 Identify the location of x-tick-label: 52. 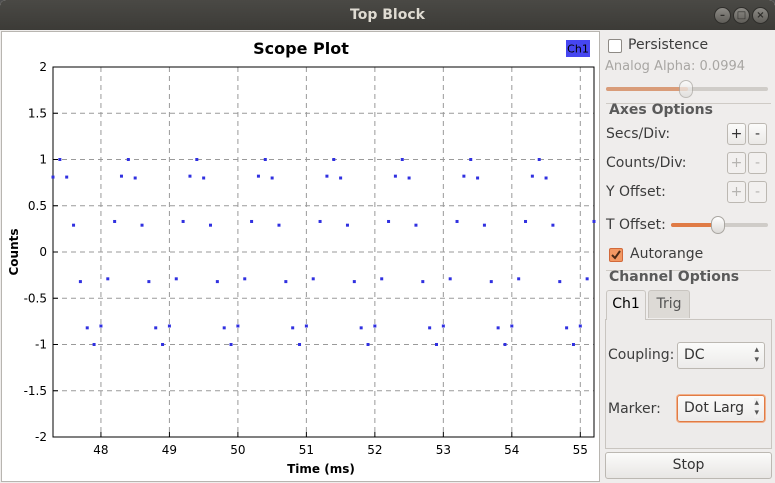
(374, 450).